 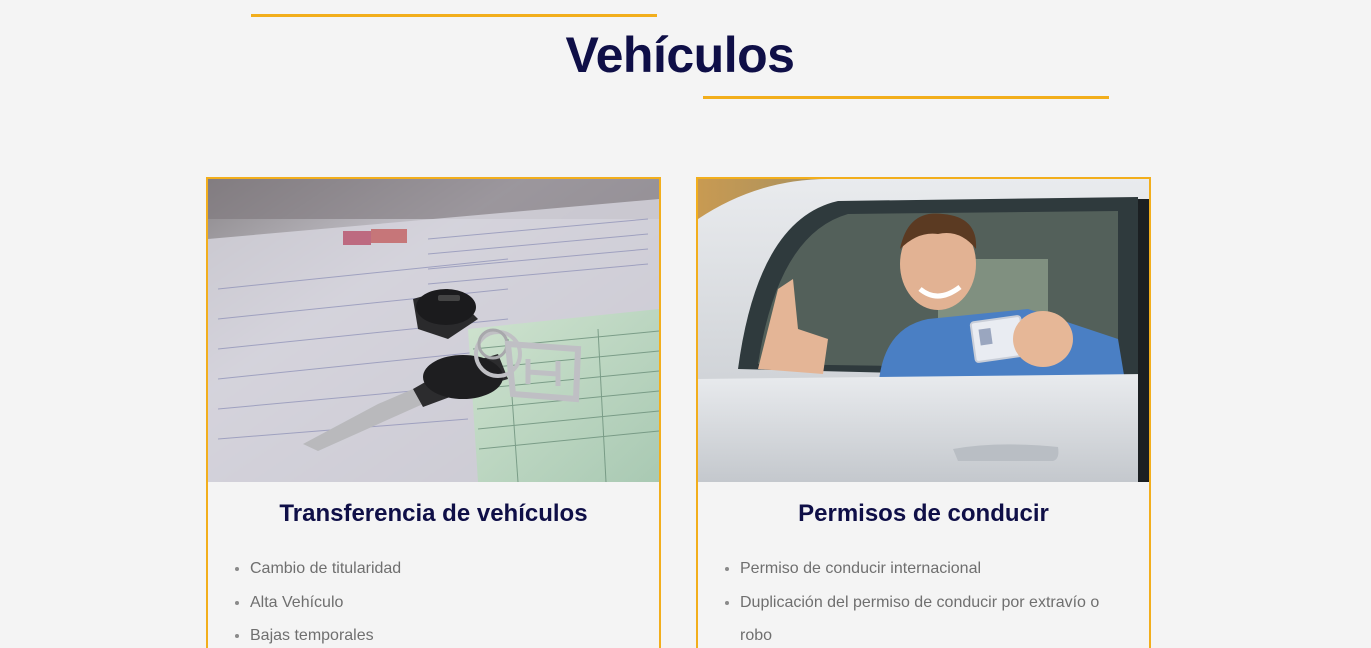 What do you see at coordinates (906, 97) in the screenshot?
I see `title-decoration-bottom` at bounding box center [906, 97].